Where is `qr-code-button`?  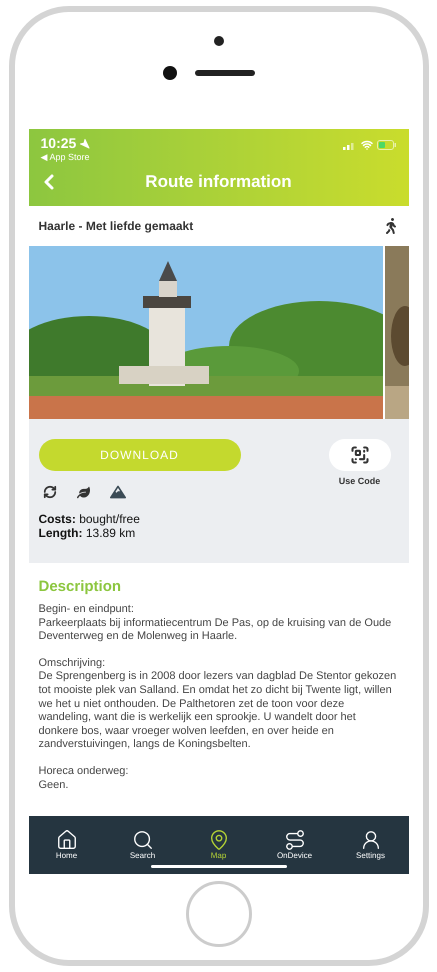
qr-code-button is located at coordinates (359, 455).